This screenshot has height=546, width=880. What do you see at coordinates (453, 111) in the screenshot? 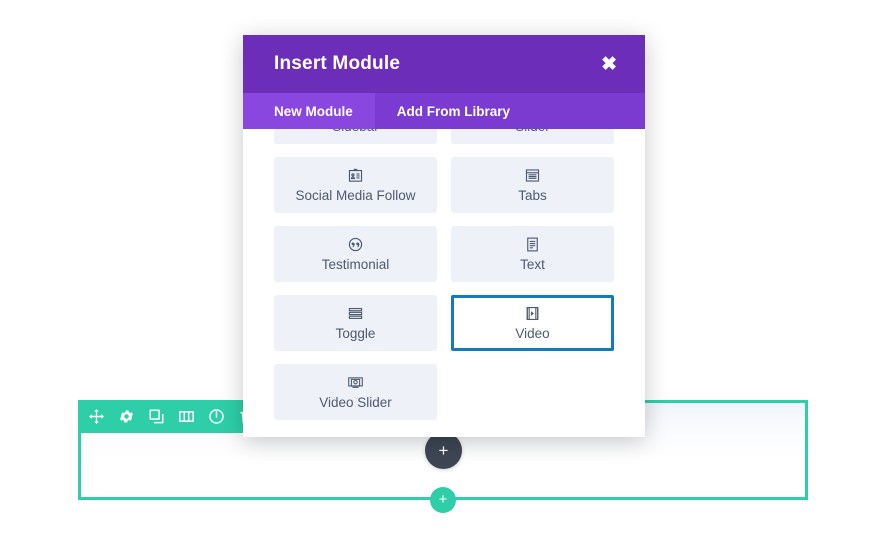
I see `tab-add-from-library: Add From Library` at bounding box center [453, 111].